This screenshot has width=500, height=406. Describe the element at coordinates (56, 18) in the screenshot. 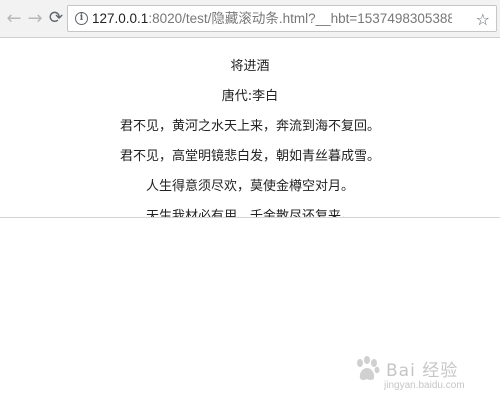

I see `reload-icon: ⟳` at that location.